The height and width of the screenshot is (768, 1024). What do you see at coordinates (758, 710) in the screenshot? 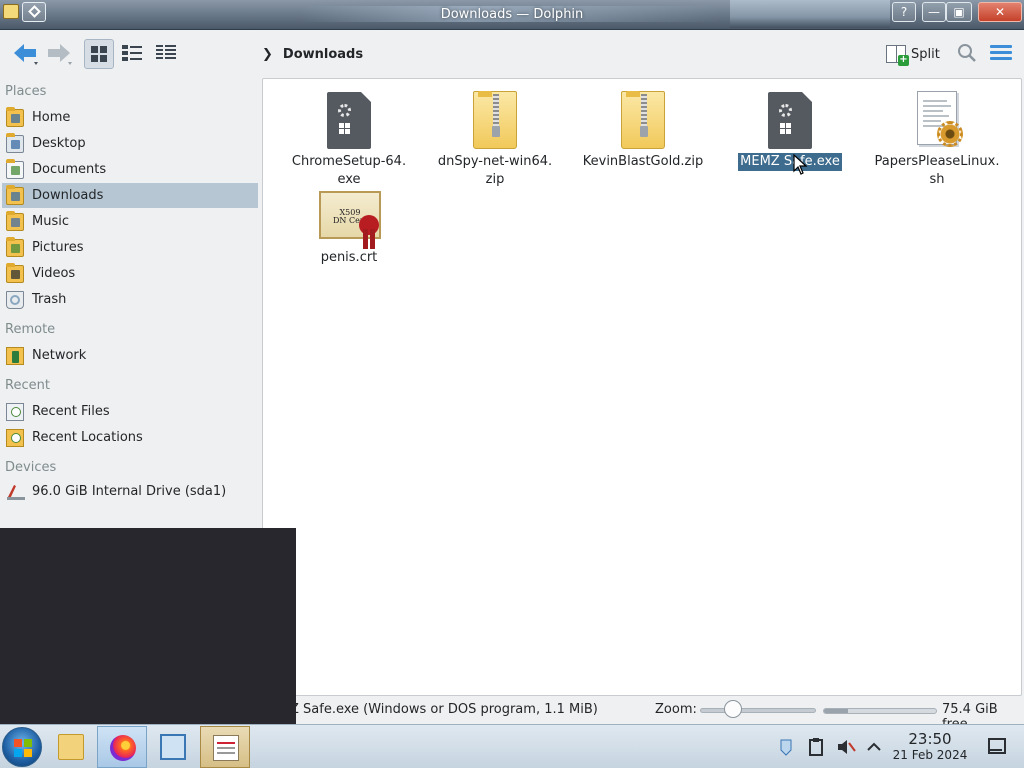
I see `zoom-slider` at bounding box center [758, 710].